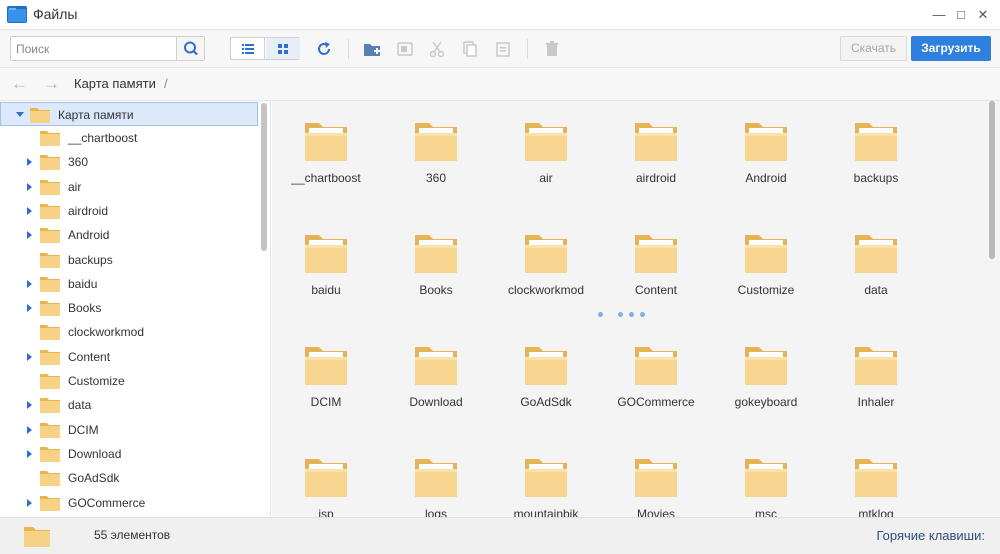 The image size is (1000, 554). I want to click on folder-item: Movies, so click(656, 486).